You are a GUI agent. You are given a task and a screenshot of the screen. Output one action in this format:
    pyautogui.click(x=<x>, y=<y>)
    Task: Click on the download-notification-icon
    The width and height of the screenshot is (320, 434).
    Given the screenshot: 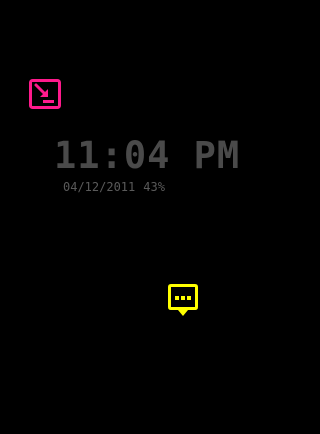 What is the action you would take?
    pyautogui.click(x=45, y=94)
    